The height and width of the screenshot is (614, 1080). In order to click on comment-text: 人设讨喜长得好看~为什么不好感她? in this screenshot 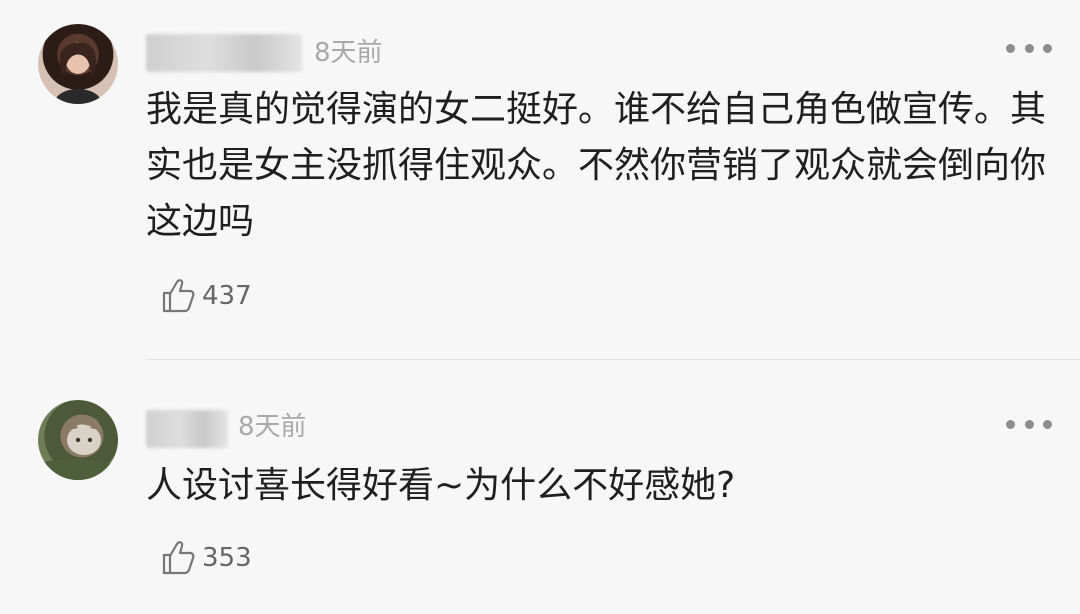, I will do `click(441, 485)`.